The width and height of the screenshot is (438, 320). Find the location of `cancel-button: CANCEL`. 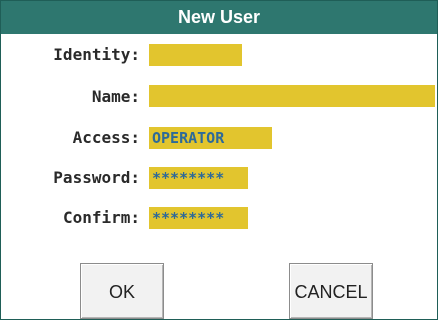

cancel-button: CANCEL is located at coordinates (331, 291).